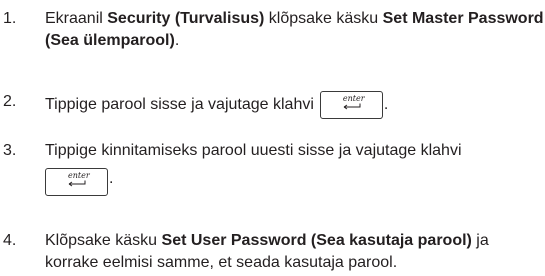 Image resolution: width=545 pixels, height=276 pixels. What do you see at coordinates (316, 240) in the screenshot?
I see `set-user-password-command: Set User Password (Sea kasutaja parool)` at bounding box center [316, 240].